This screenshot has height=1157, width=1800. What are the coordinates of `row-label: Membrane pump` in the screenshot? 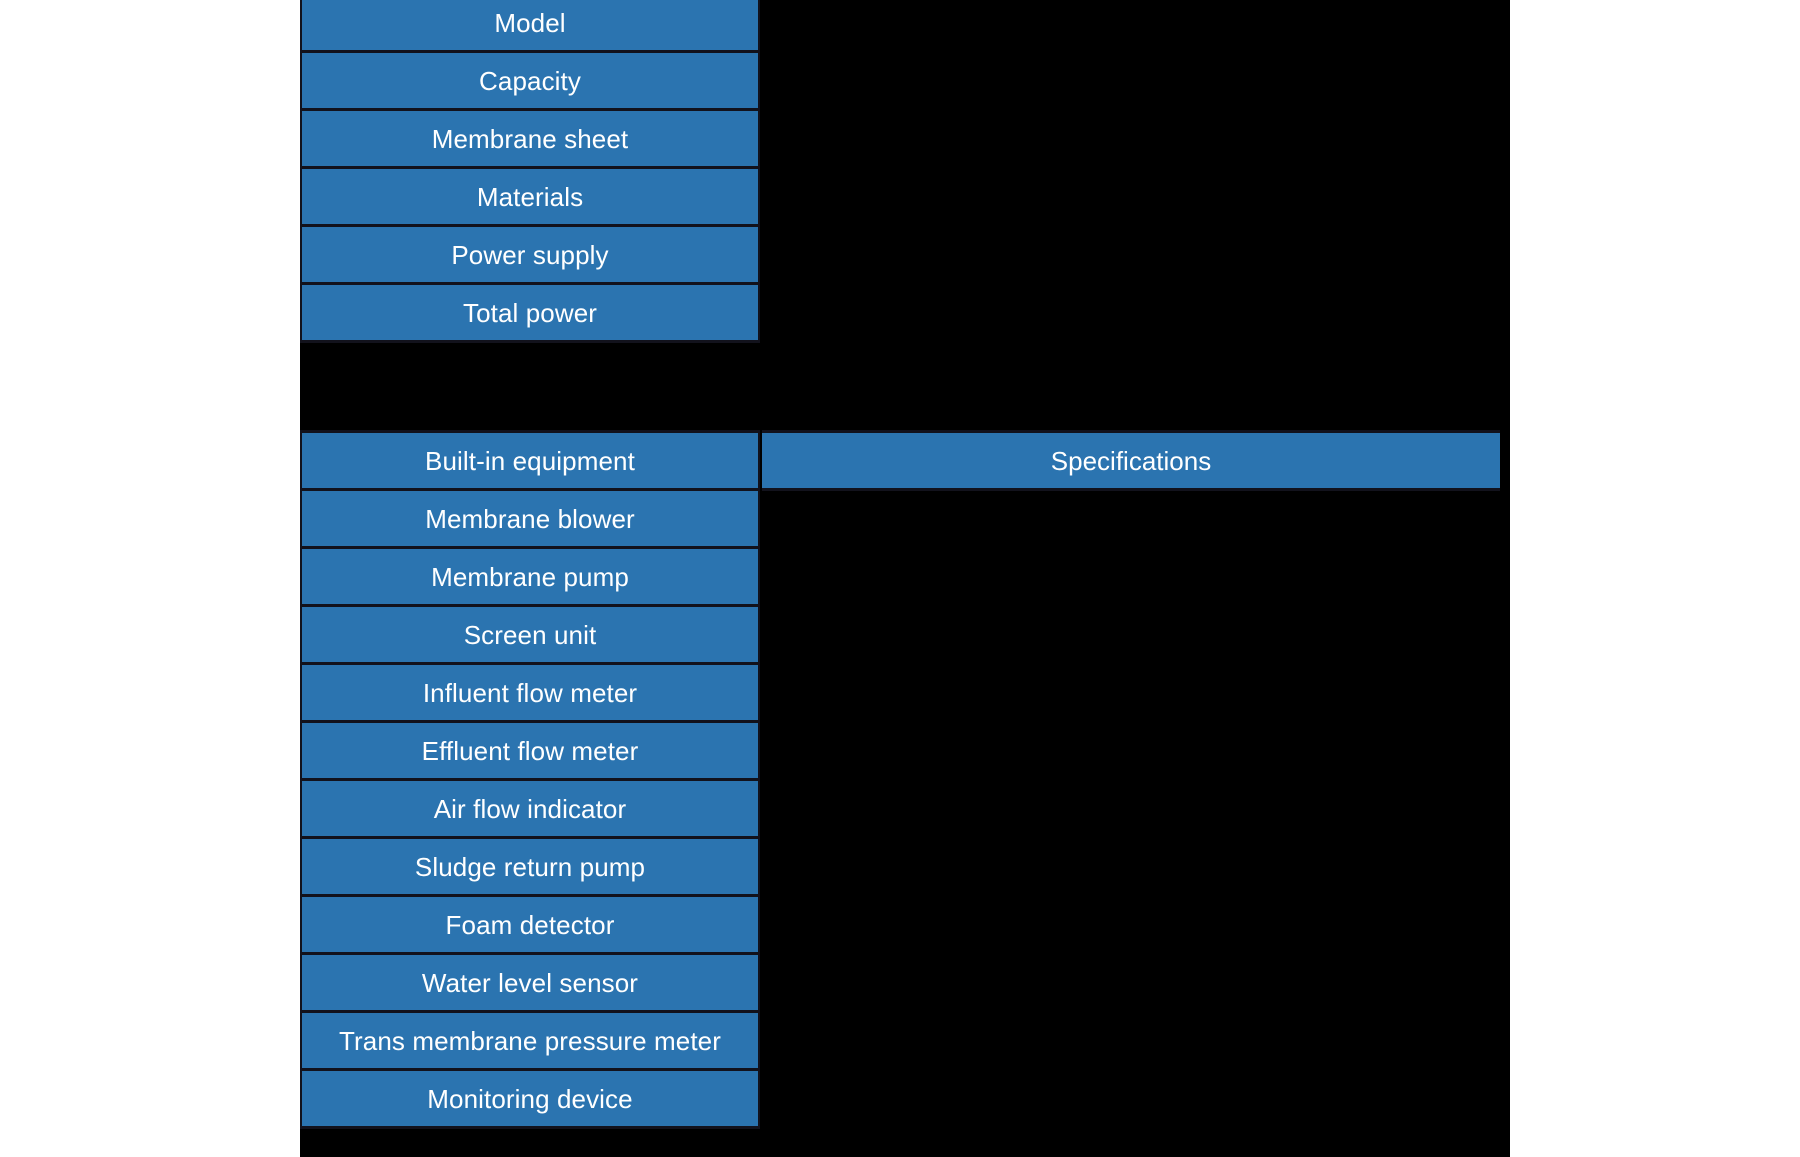 It's located at (530, 576).